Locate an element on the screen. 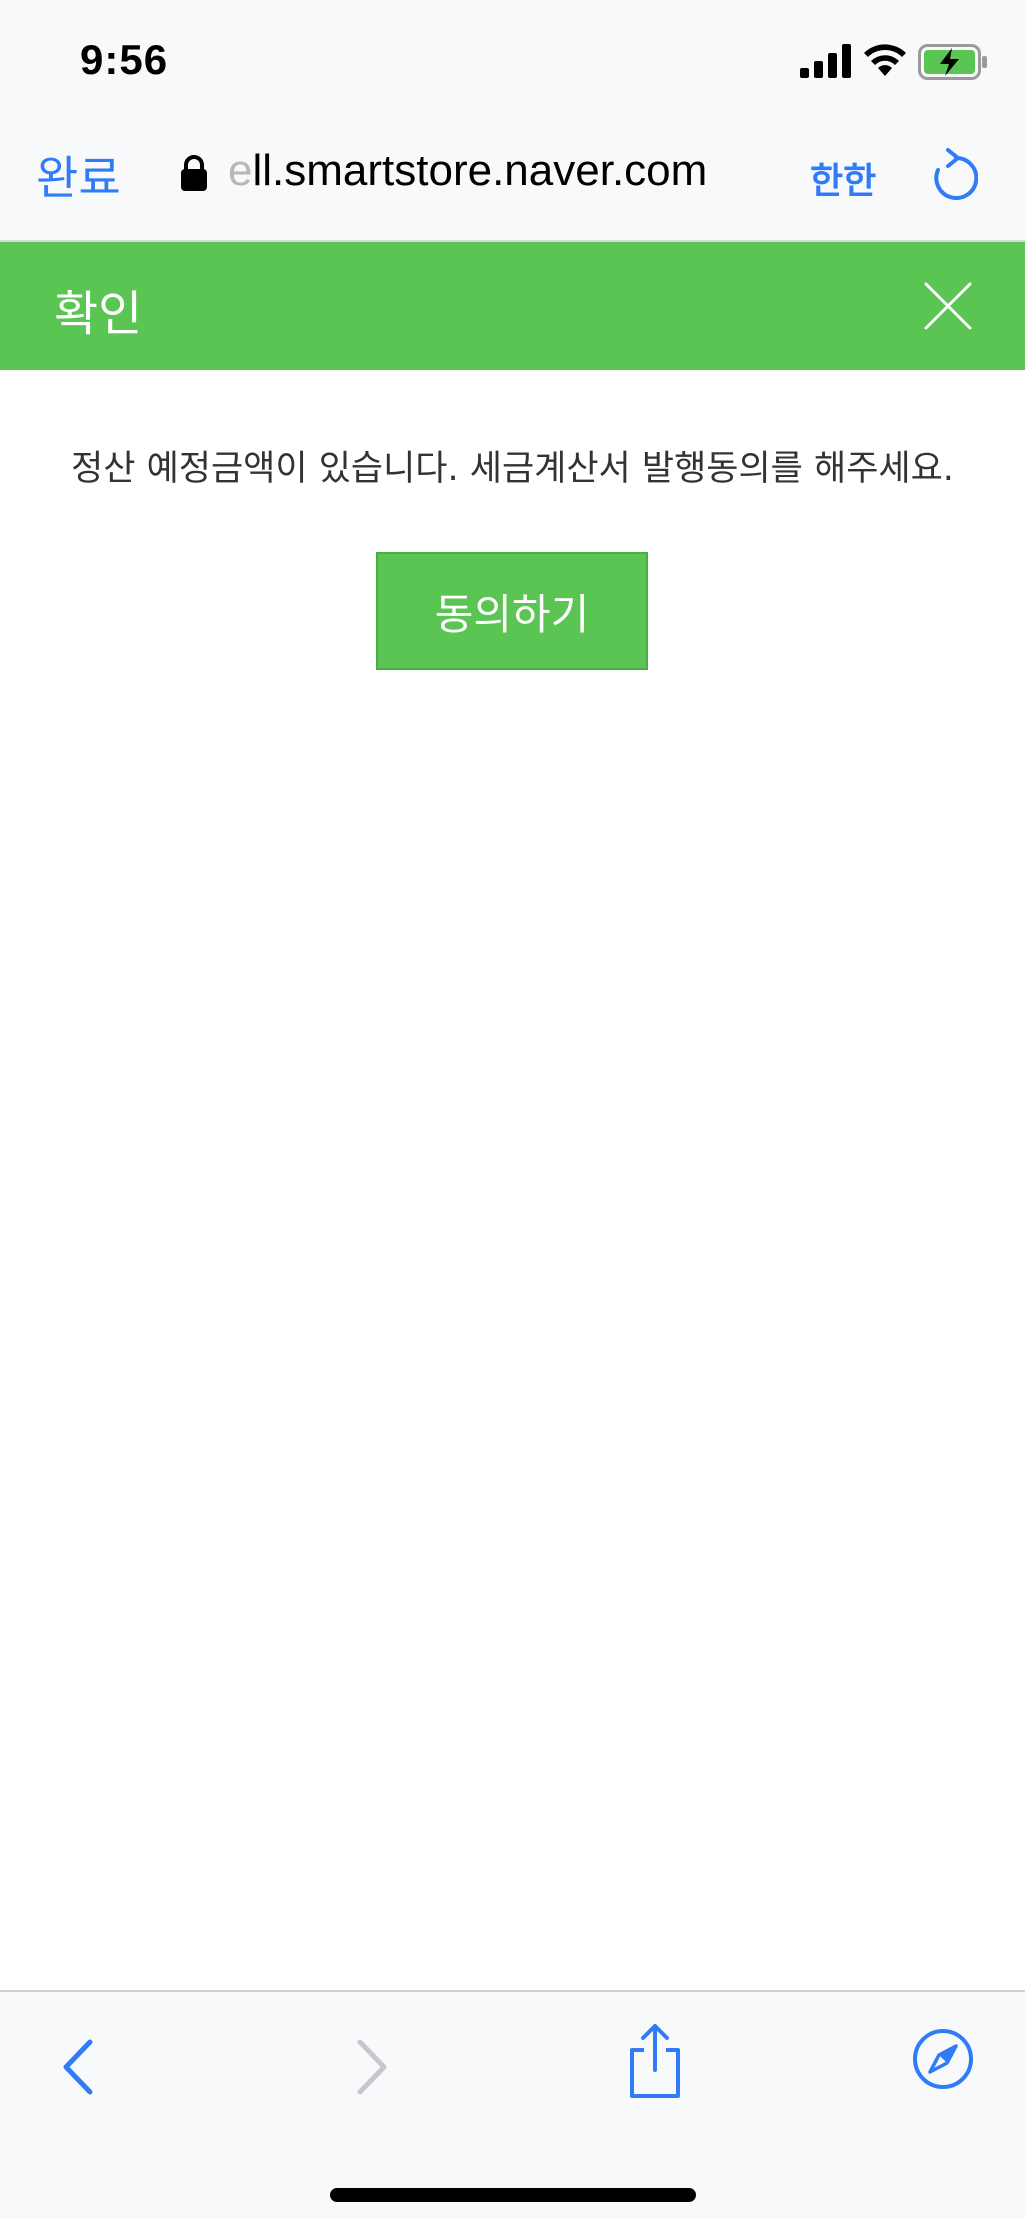  status-bar: 9:56 is located at coordinates (512, 59).